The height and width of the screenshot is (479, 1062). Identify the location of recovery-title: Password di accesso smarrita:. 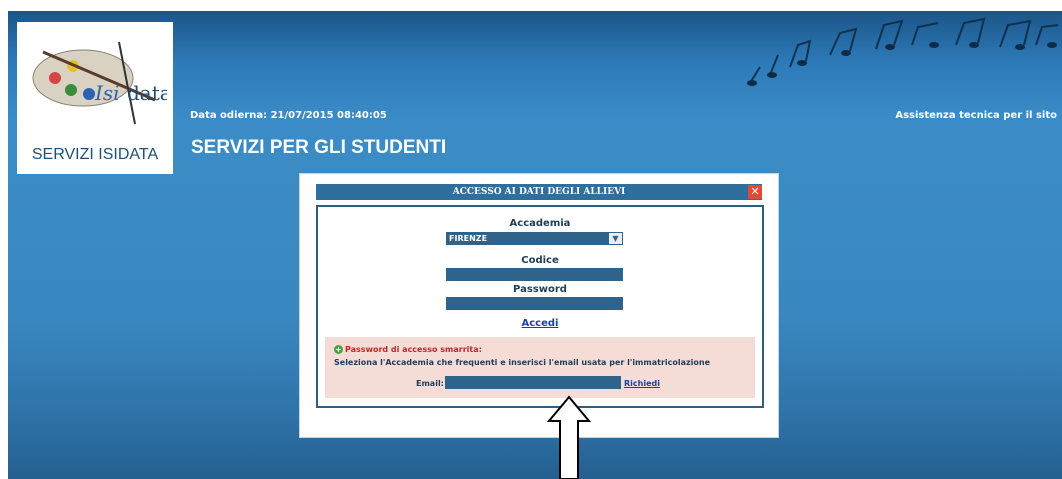
(413, 349).